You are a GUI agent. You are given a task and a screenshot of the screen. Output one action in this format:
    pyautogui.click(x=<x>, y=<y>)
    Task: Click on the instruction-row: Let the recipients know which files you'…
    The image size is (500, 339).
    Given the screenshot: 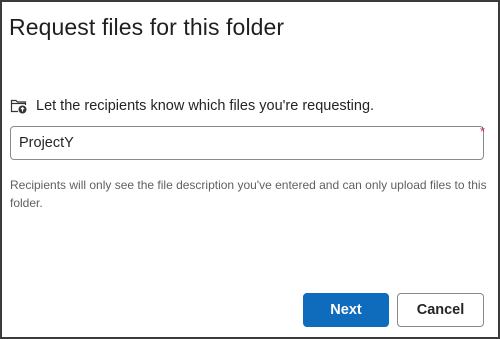 What is the action you would take?
    pyautogui.click(x=192, y=106)
    